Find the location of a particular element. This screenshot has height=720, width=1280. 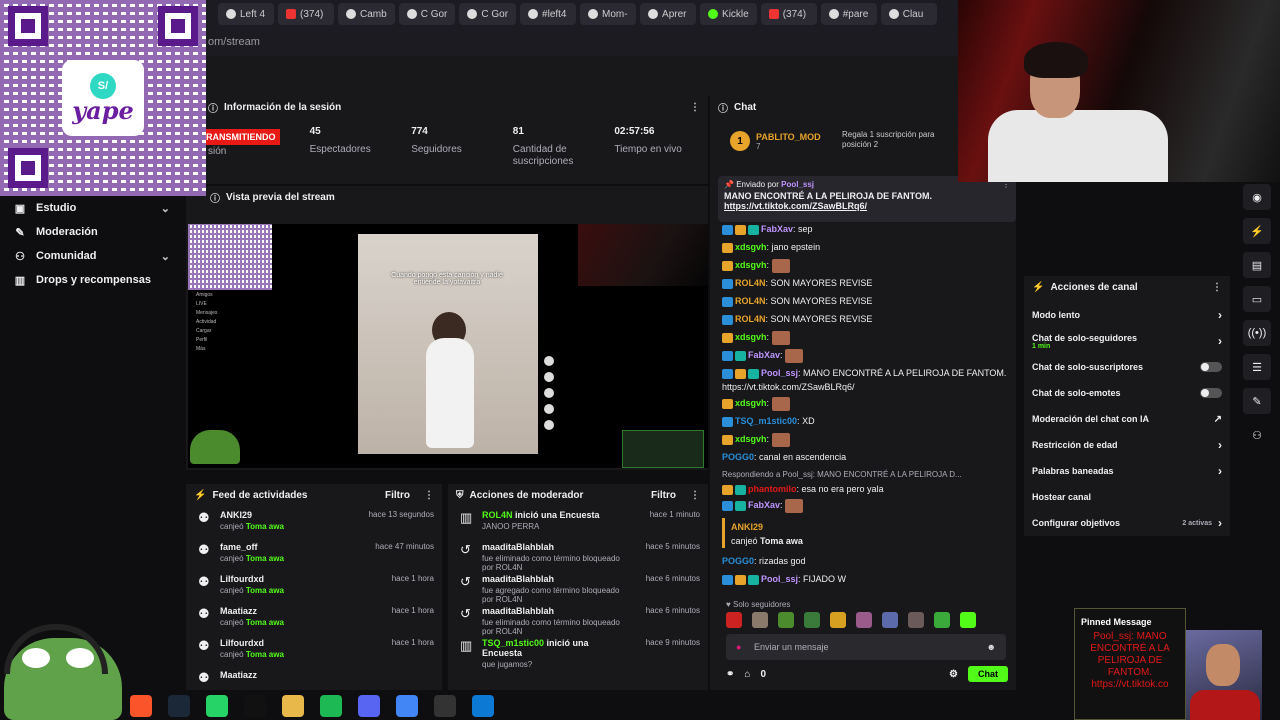

redeem-user: ANKI29 is located at coordinates (871, 527).